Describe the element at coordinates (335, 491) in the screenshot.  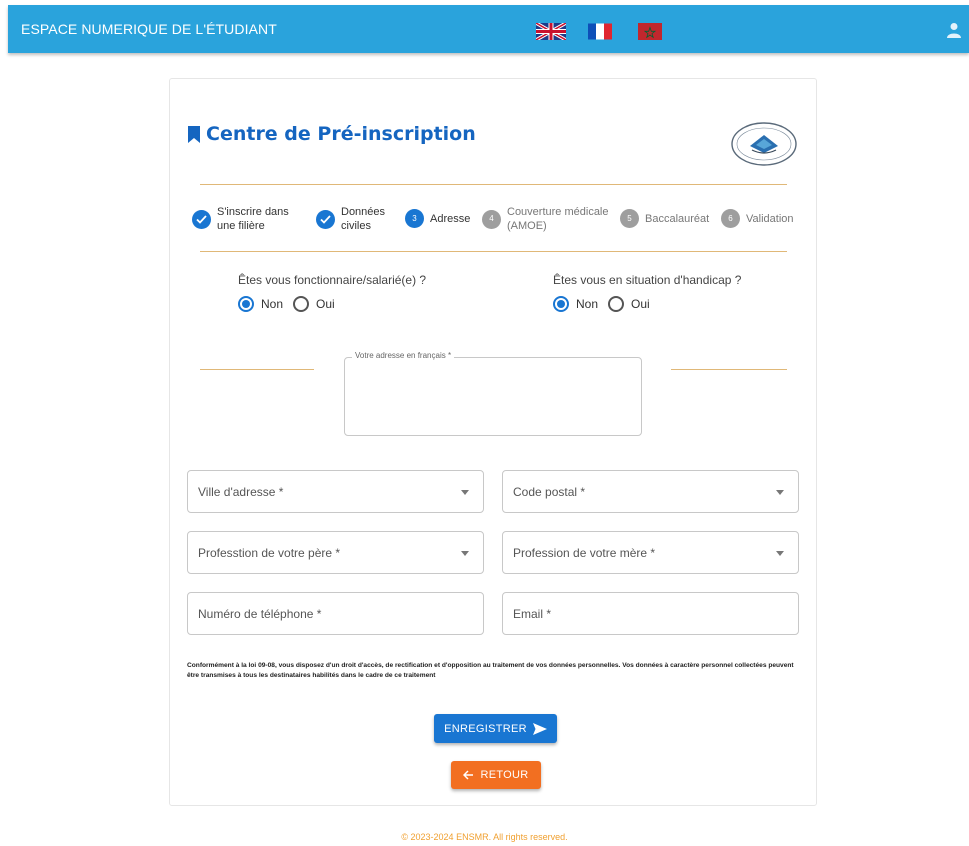
I see `ville-select: Ville d'adresse *` at that location.